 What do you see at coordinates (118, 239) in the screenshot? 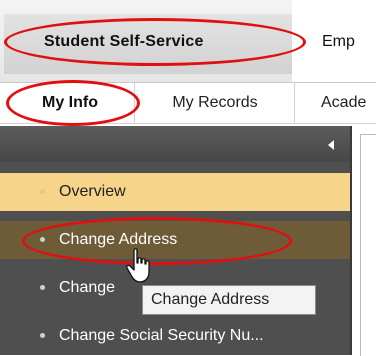
I see `sidebar-item-label: Change Address` at bounding box center [118, 239].